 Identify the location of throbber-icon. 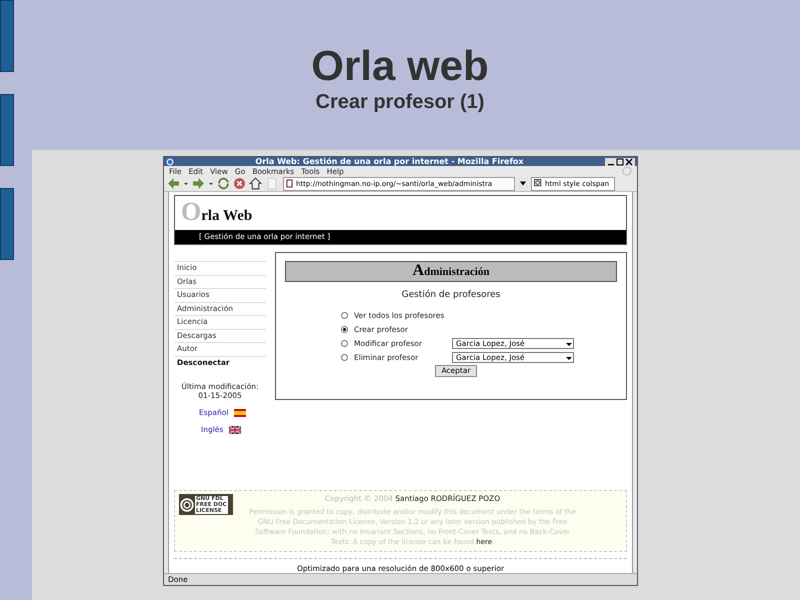
(627, 171).